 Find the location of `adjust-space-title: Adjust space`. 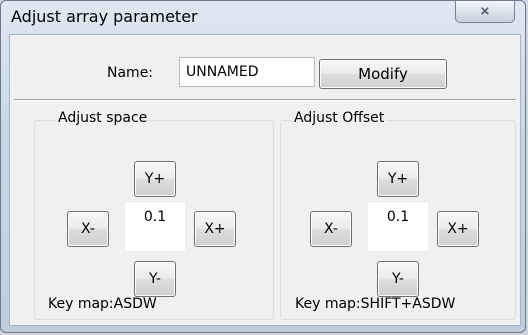

adjust-space-title: Adjust space is located at coordinates (103, 118).